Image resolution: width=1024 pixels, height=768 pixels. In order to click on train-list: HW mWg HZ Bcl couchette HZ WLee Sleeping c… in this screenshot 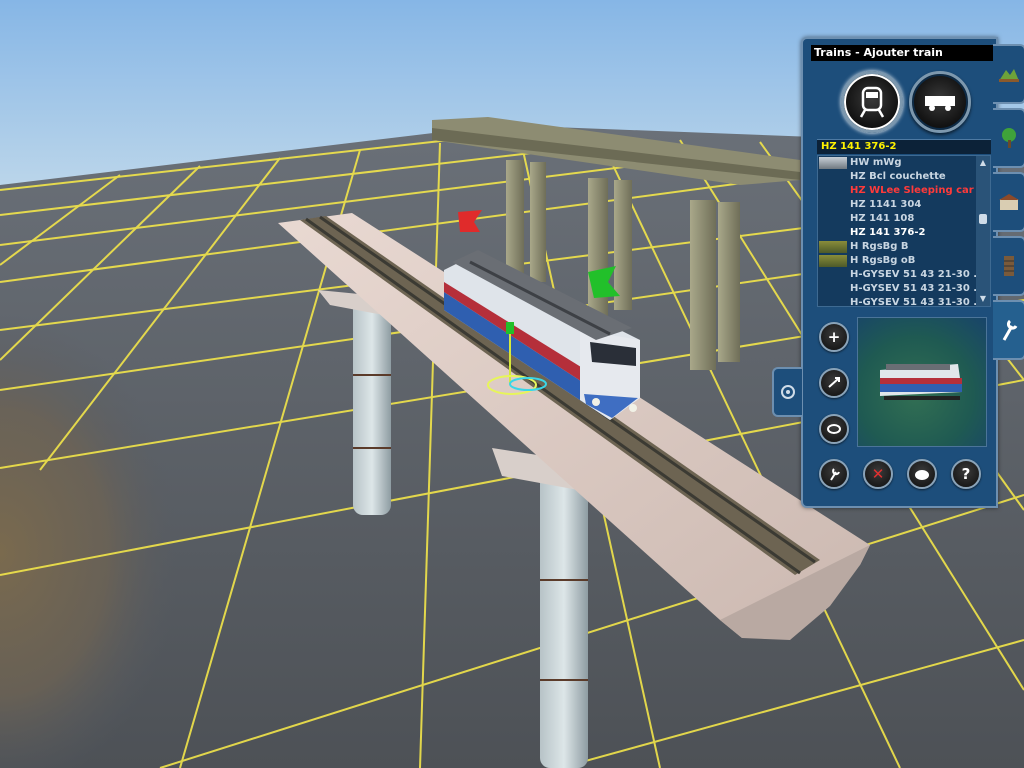, I will do `click(904, 231)`.